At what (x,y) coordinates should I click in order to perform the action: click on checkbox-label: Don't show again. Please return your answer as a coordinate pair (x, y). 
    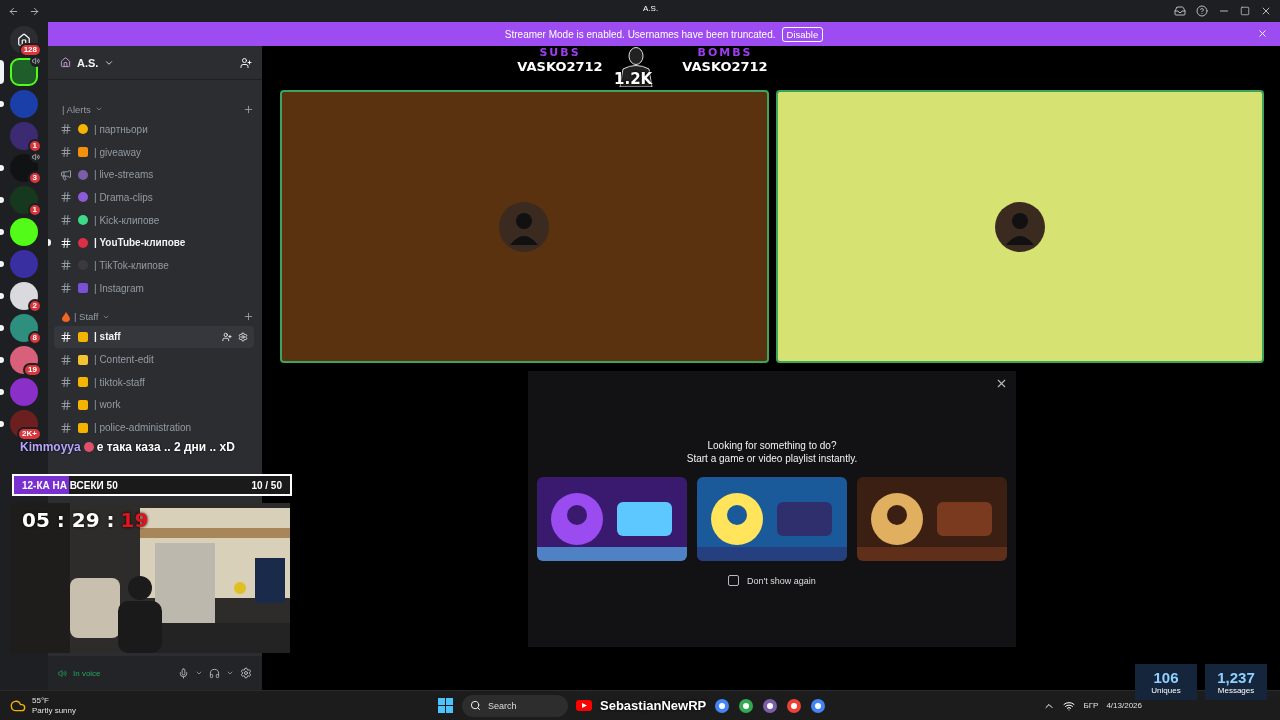
    Looking at the image, I should click on (781, 580).